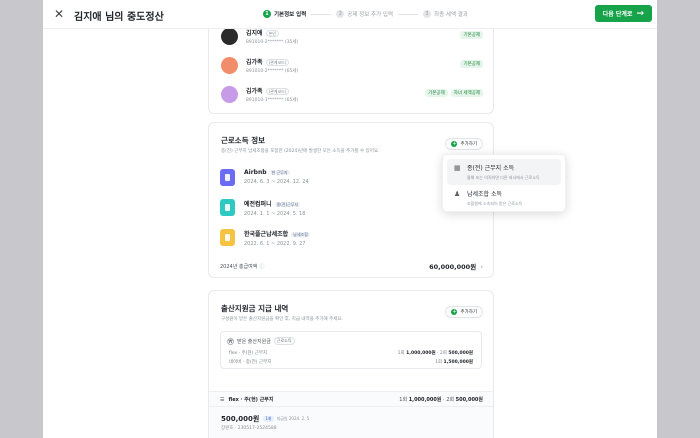 The height and width of the screenshot is (438, 700). Describe the element at coordinates (457, 168) in the screenshot. I see `building-icon: ▦` at that location.